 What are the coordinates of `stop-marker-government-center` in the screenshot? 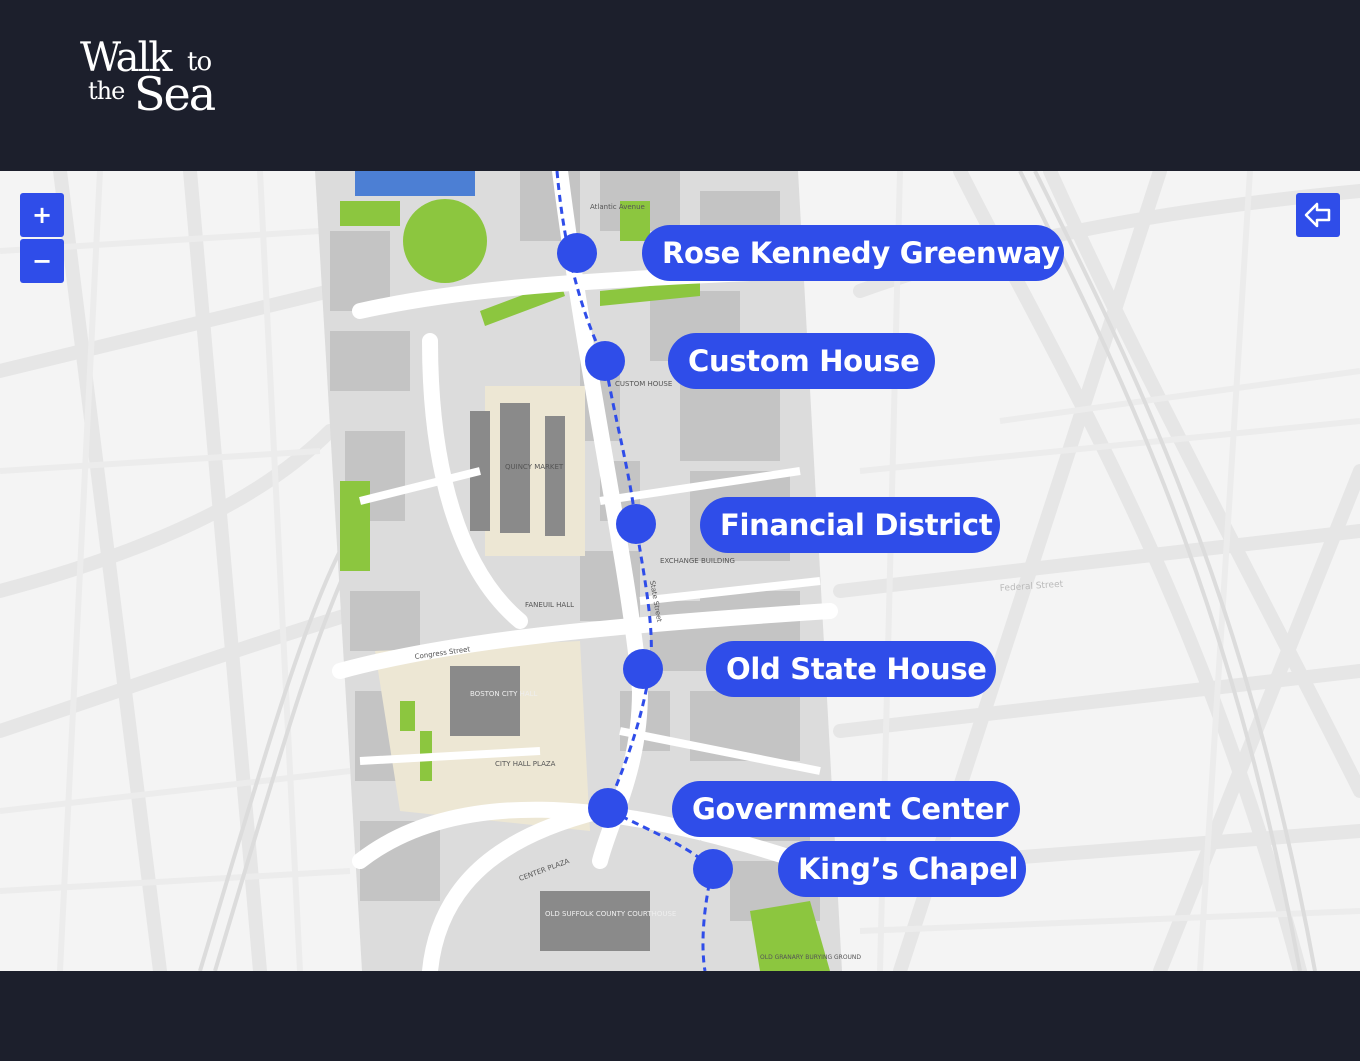 It's located at (608, 808).